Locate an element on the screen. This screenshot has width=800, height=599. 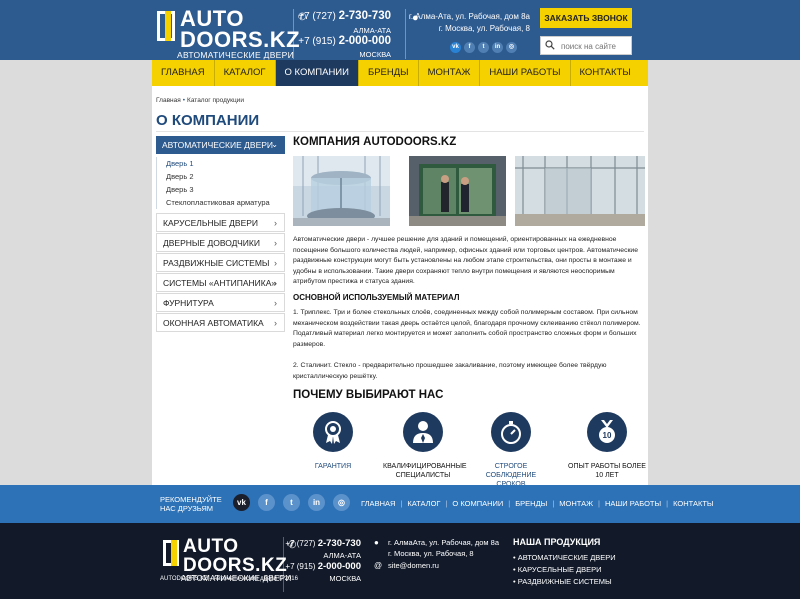
medal-10-icon: 10 is located at coordinates (607, 432).